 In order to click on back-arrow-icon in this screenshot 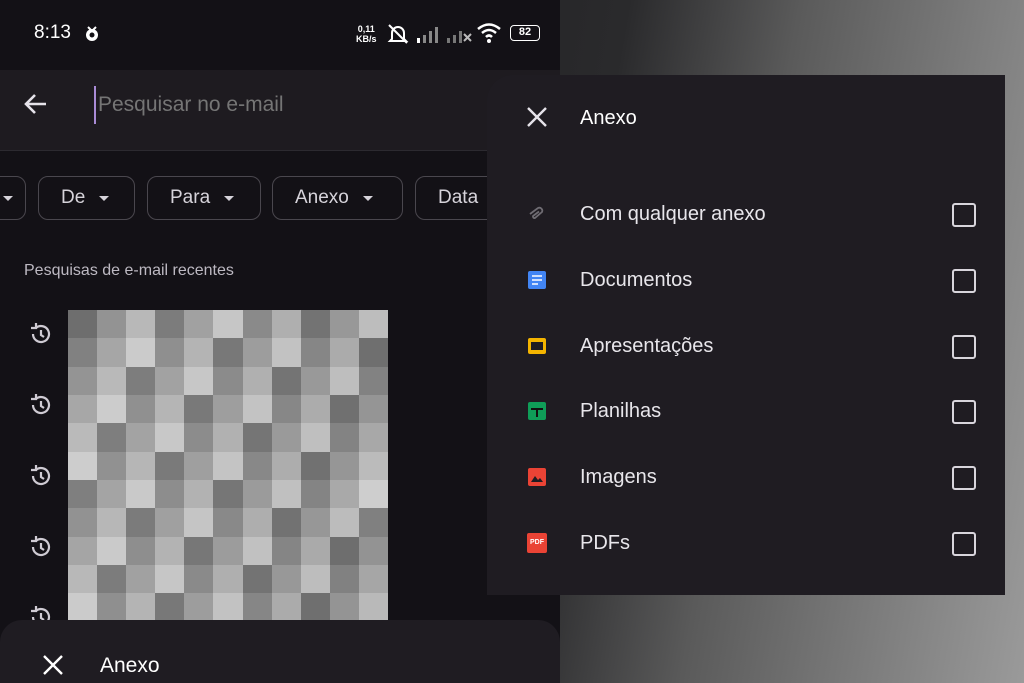, I will do `click(36, 104)`.